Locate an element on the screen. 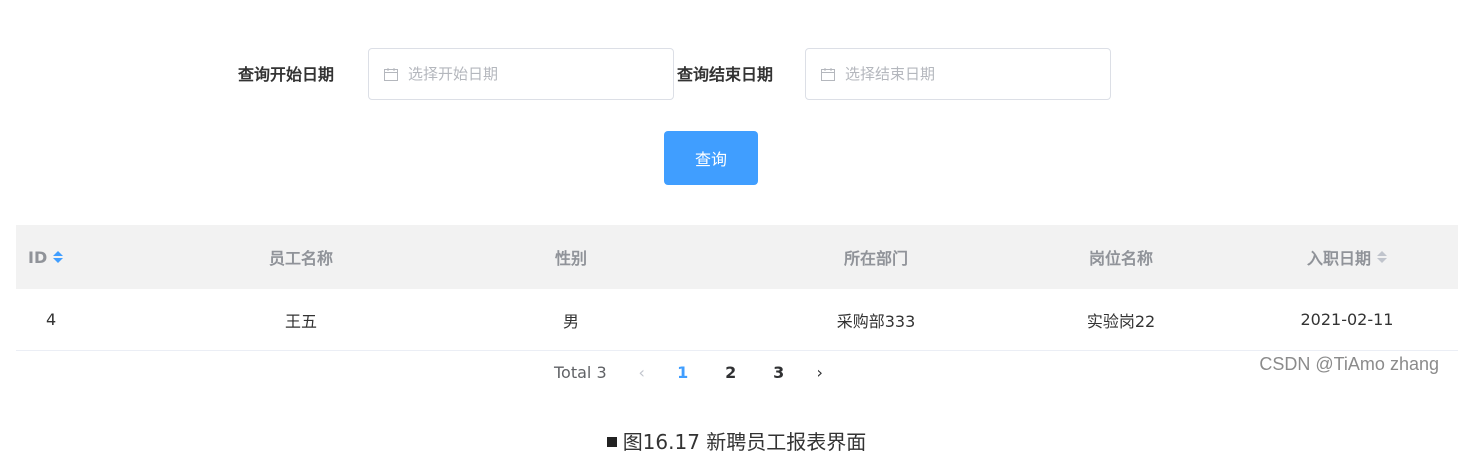 The height and width of the screenshot is (464, 1473). start-date-label: 查询开始日期 is located at coordinates (286, 74).